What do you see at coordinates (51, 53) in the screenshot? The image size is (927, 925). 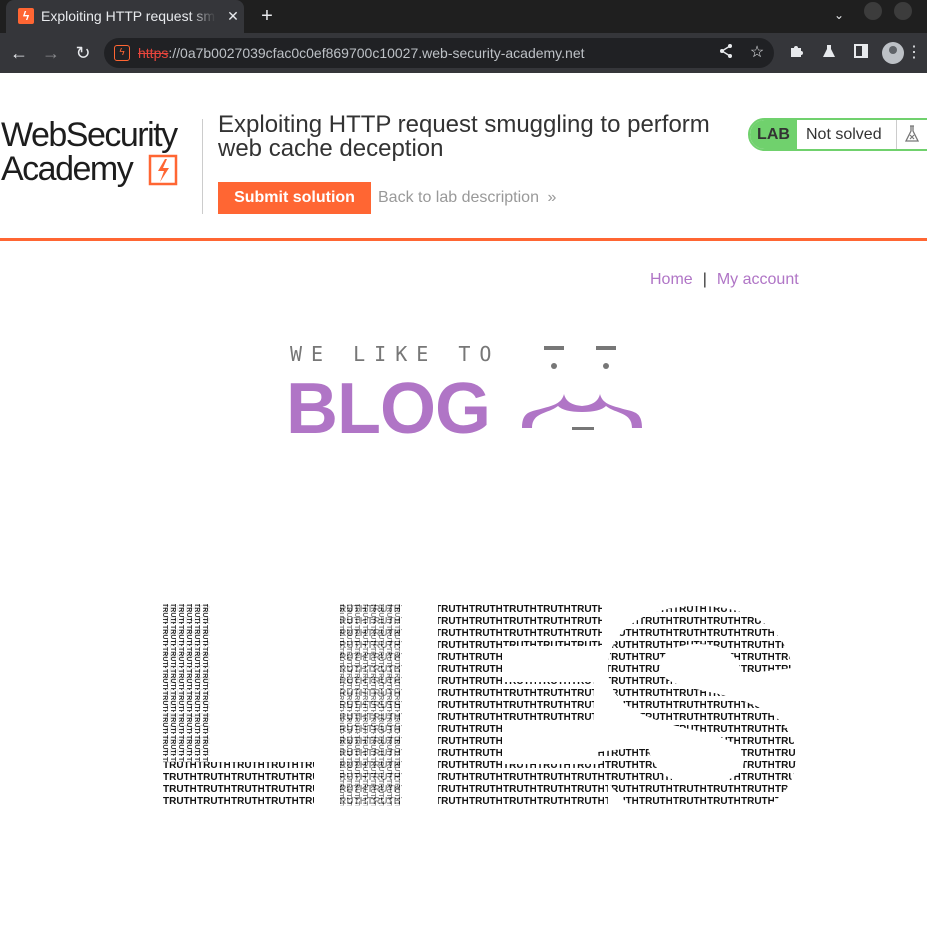 I see `forward-arrow-icon: →` at bounding box center [51, 53].